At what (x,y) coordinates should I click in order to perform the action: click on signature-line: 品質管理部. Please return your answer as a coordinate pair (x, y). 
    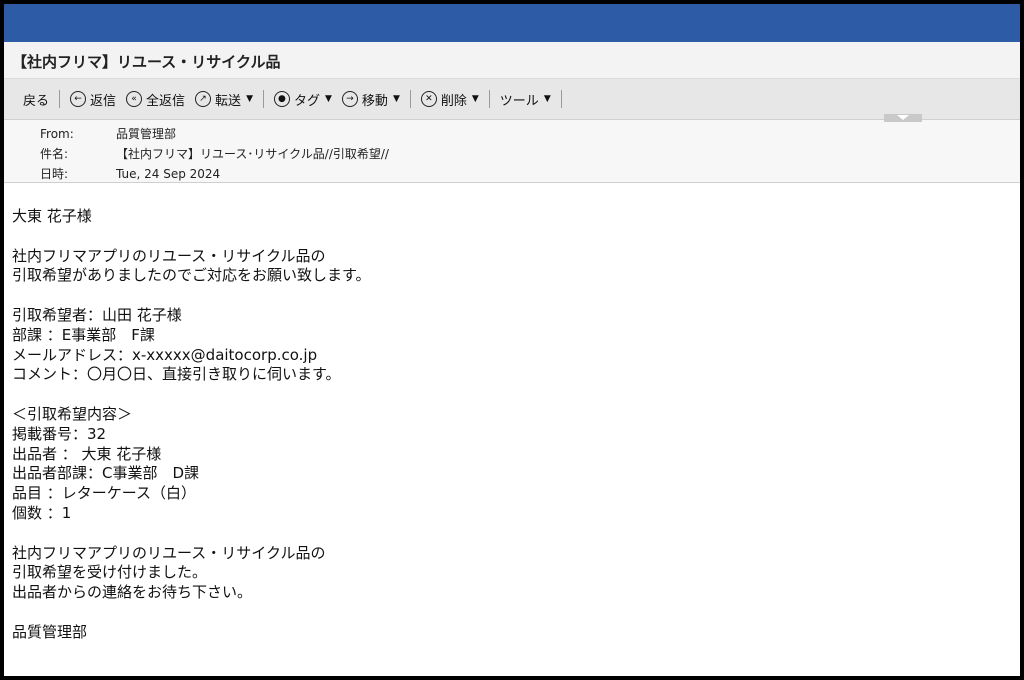
    Looking at the image, I should click on (50, 631).